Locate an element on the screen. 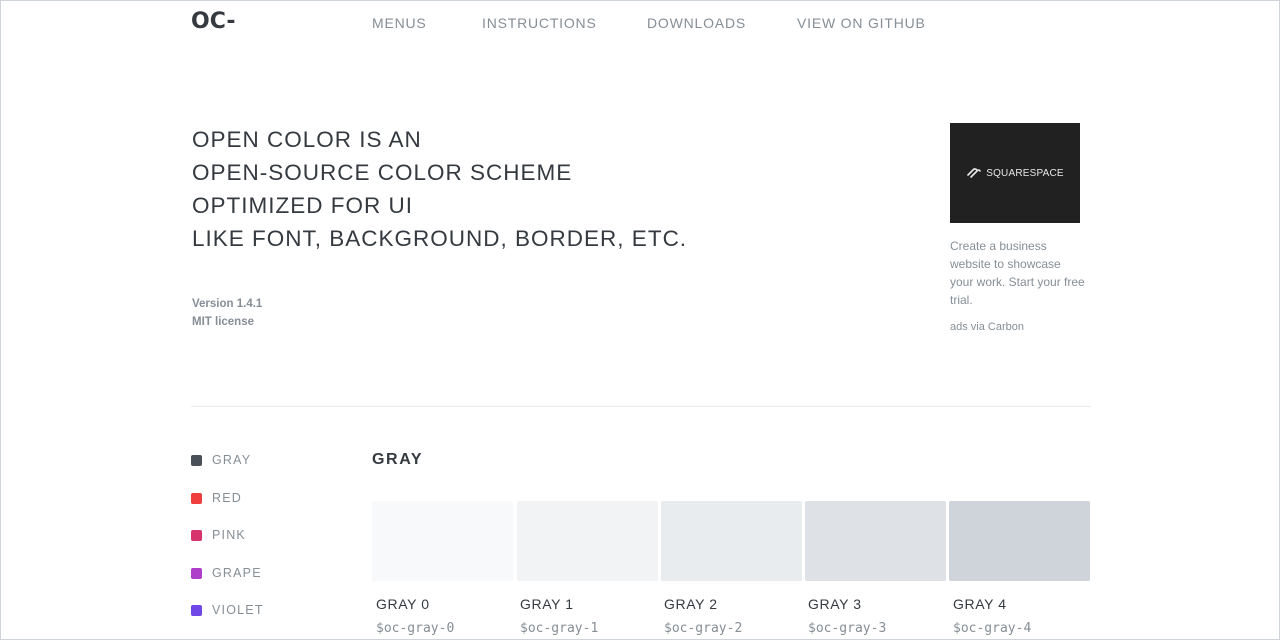 The width and height of the screenshot is (1280, 640). sidebar-item-label: VIOLET is located at coordinates (238, 610).